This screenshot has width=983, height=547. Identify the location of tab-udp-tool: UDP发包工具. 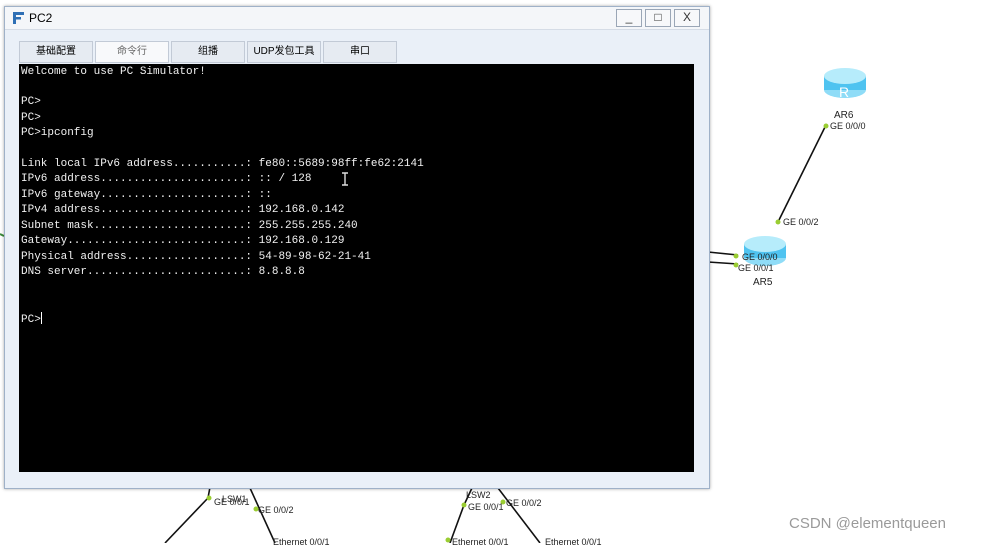
(284, 52).